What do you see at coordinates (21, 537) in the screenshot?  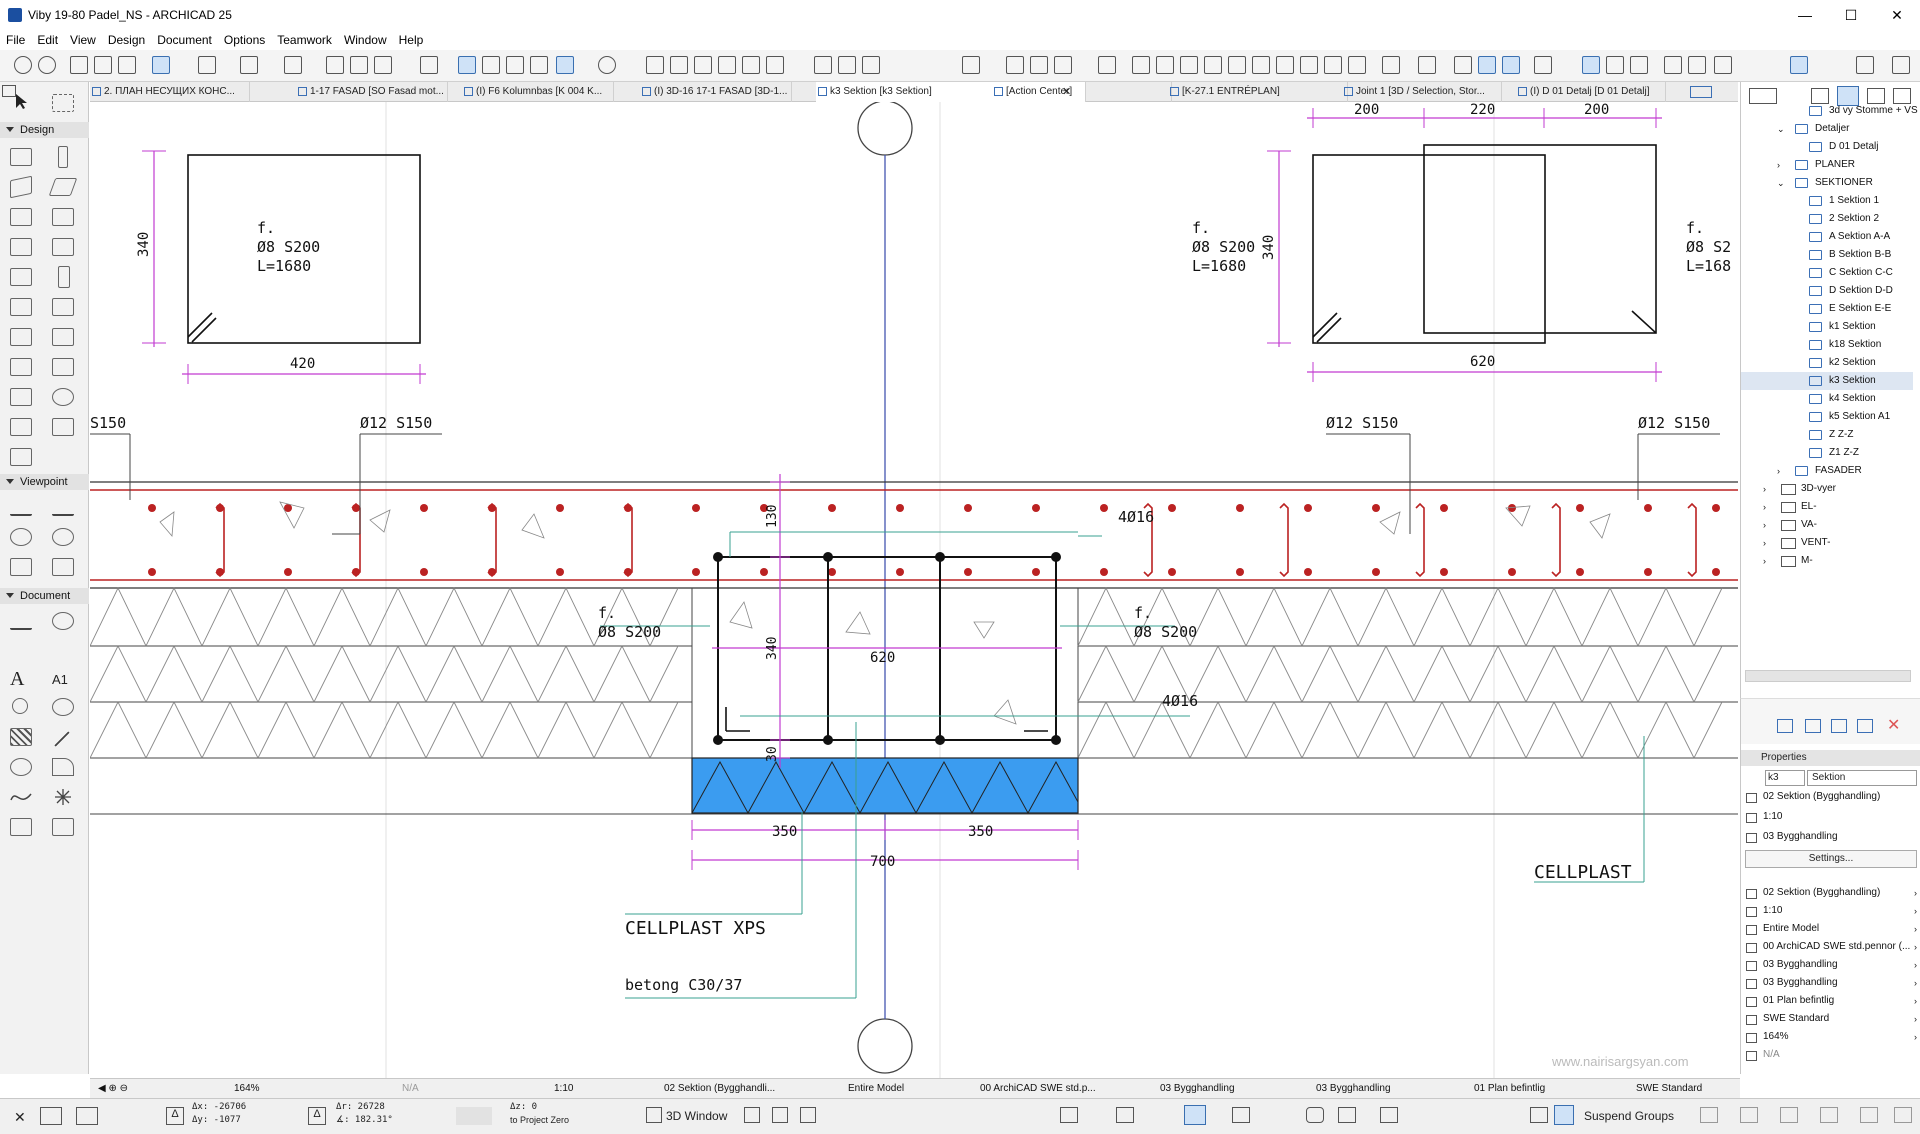 I see `interior-elevation-icon` at bounding box center [21, 537].